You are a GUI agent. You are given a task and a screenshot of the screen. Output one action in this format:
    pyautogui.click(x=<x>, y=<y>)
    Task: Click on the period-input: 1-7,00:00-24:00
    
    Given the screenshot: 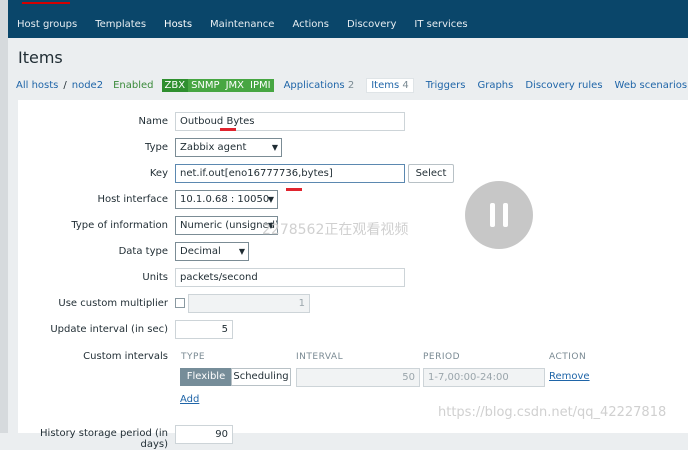 What is the action you would take?
    pyautogui.click(x=484, y=377)
    